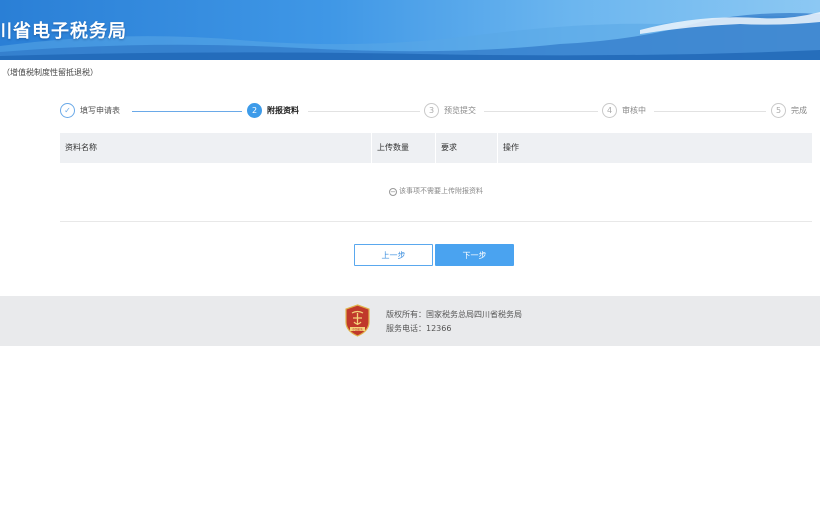  I want to click on attachments-table-header: 资料名称 上传数量 要求 操作, so click(436, 148).